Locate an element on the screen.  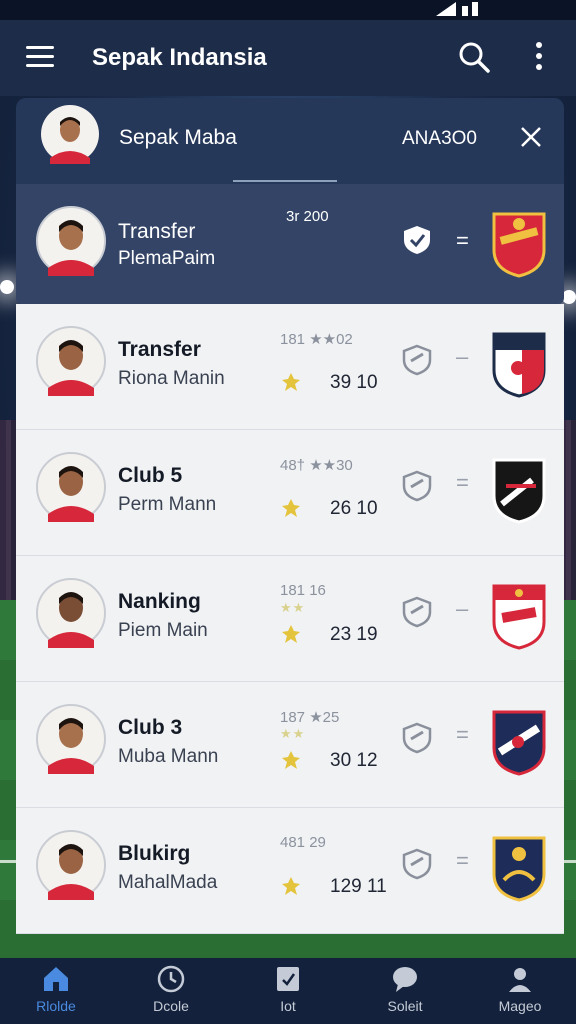
row-stat: 48† ★★30 is located at coordinates (316, 465).